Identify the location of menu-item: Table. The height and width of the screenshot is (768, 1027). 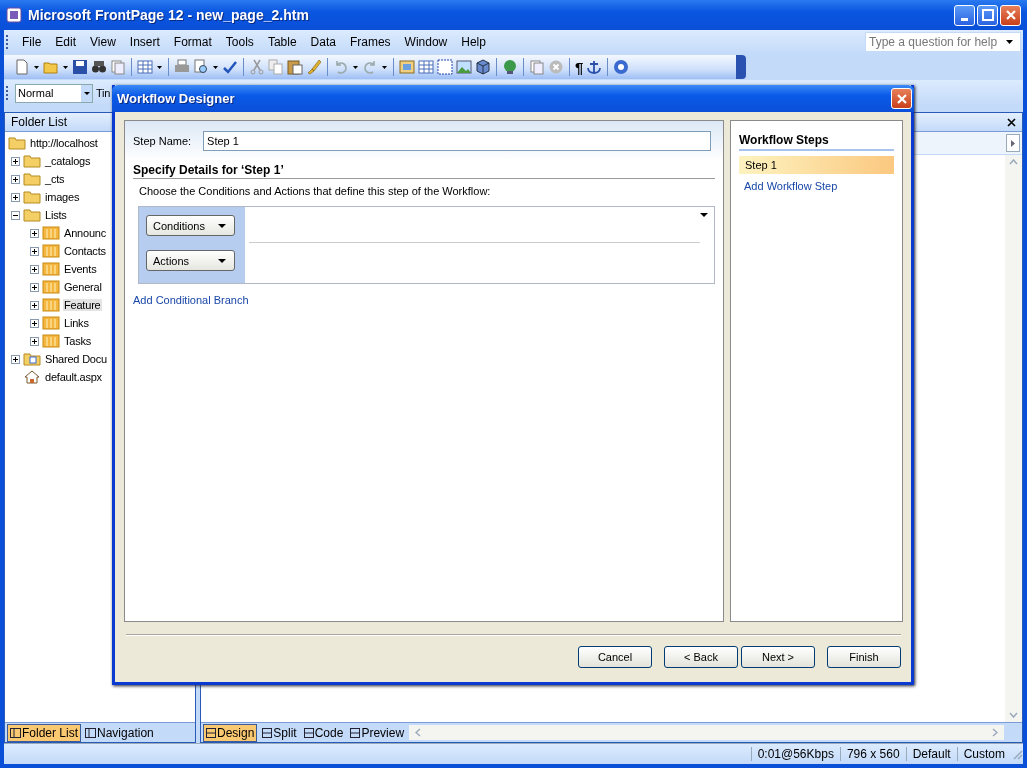
(282, 42).